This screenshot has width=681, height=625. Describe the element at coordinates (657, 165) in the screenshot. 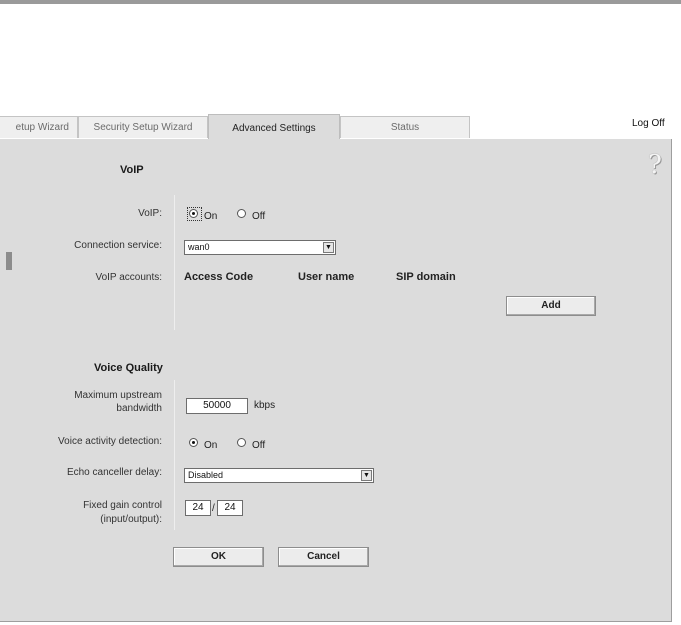

I see `help-icon: ?` at that location.